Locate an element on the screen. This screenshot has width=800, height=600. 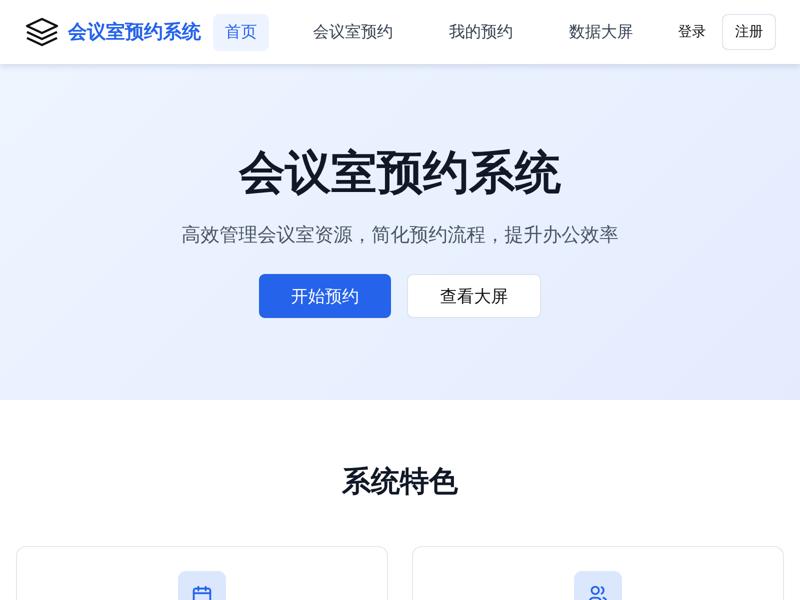
hero-subtitle: 高效管理会议室资源，简化预约流程，提升办公效率 is located at coordinates (400, 235).